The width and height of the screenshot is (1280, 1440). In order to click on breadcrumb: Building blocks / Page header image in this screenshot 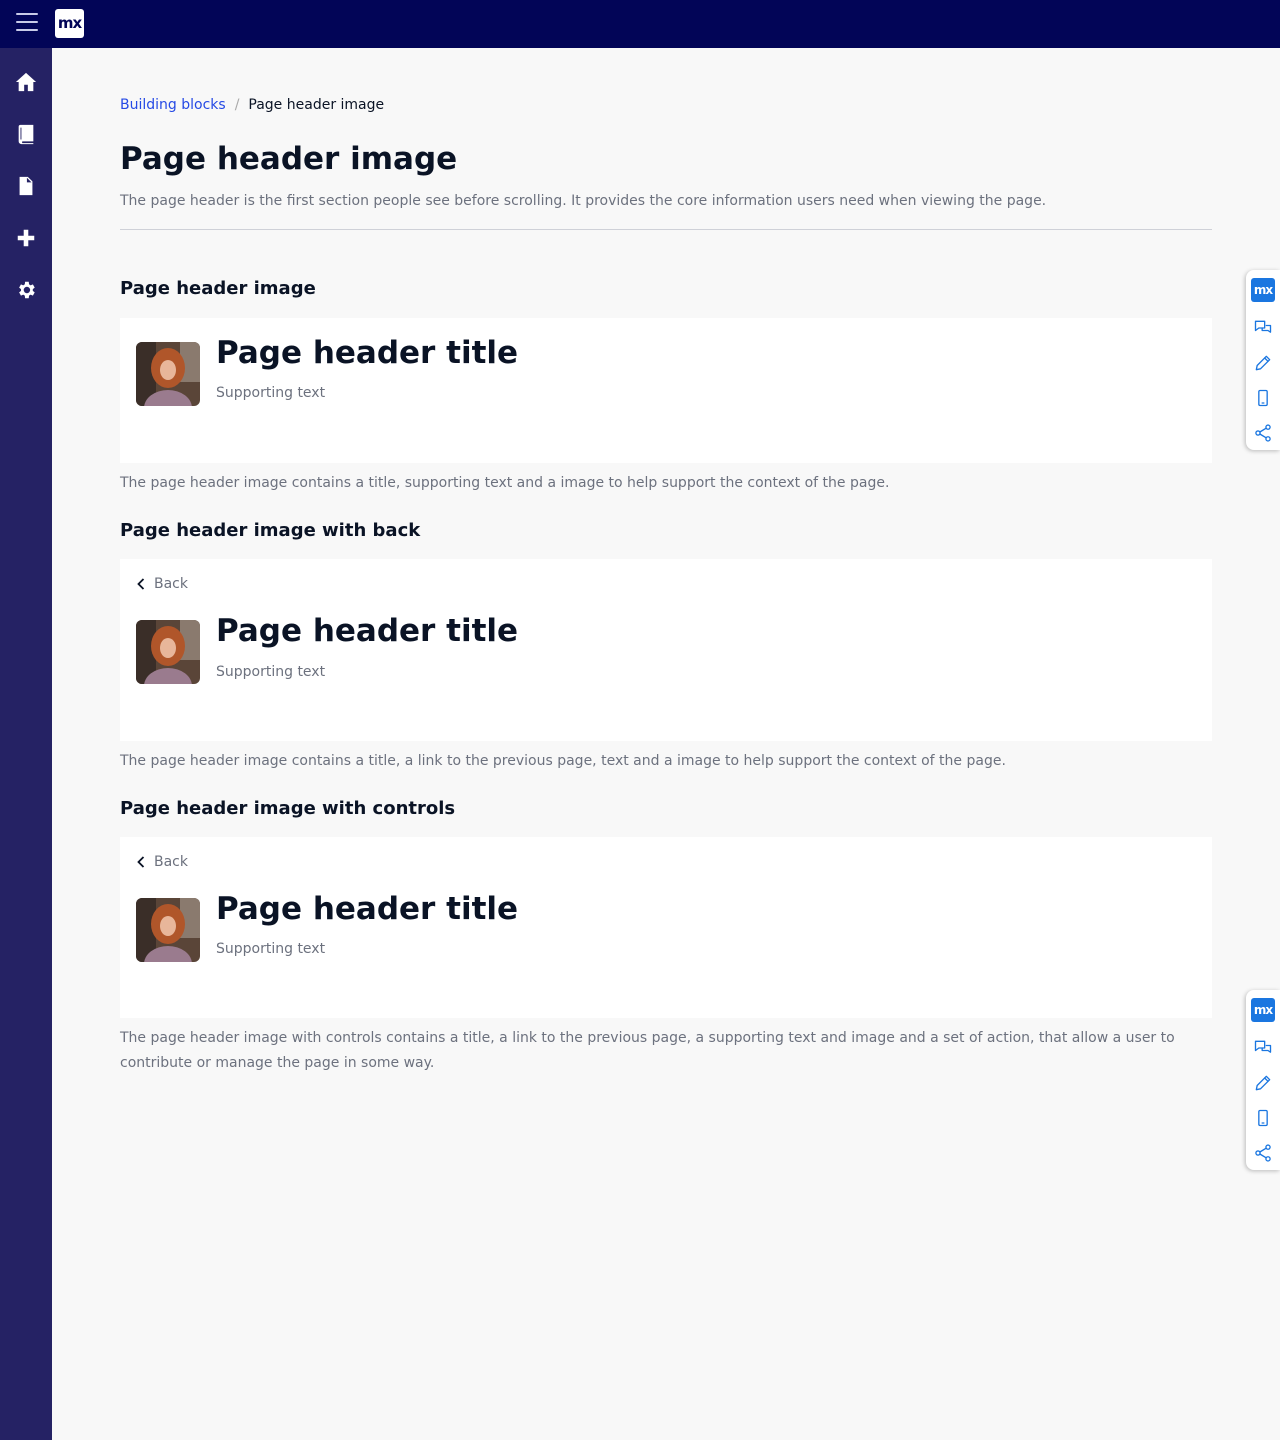, I will do `click(252, 105)`.